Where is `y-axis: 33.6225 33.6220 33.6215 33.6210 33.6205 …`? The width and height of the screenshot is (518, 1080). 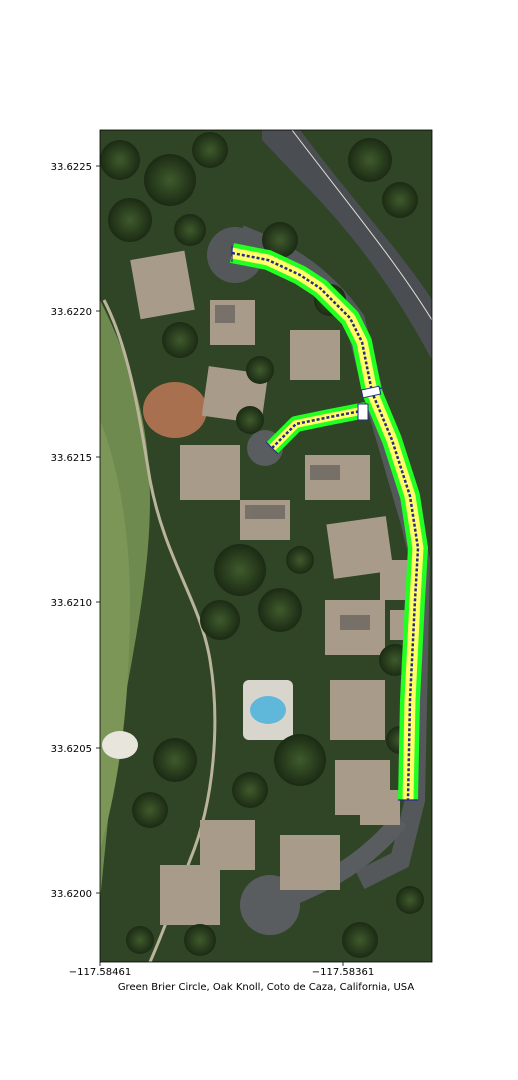
y-axis: 33.6225 33.6220 33.6215 33.6210 33.6205 … is located at coordinates (75, 531).